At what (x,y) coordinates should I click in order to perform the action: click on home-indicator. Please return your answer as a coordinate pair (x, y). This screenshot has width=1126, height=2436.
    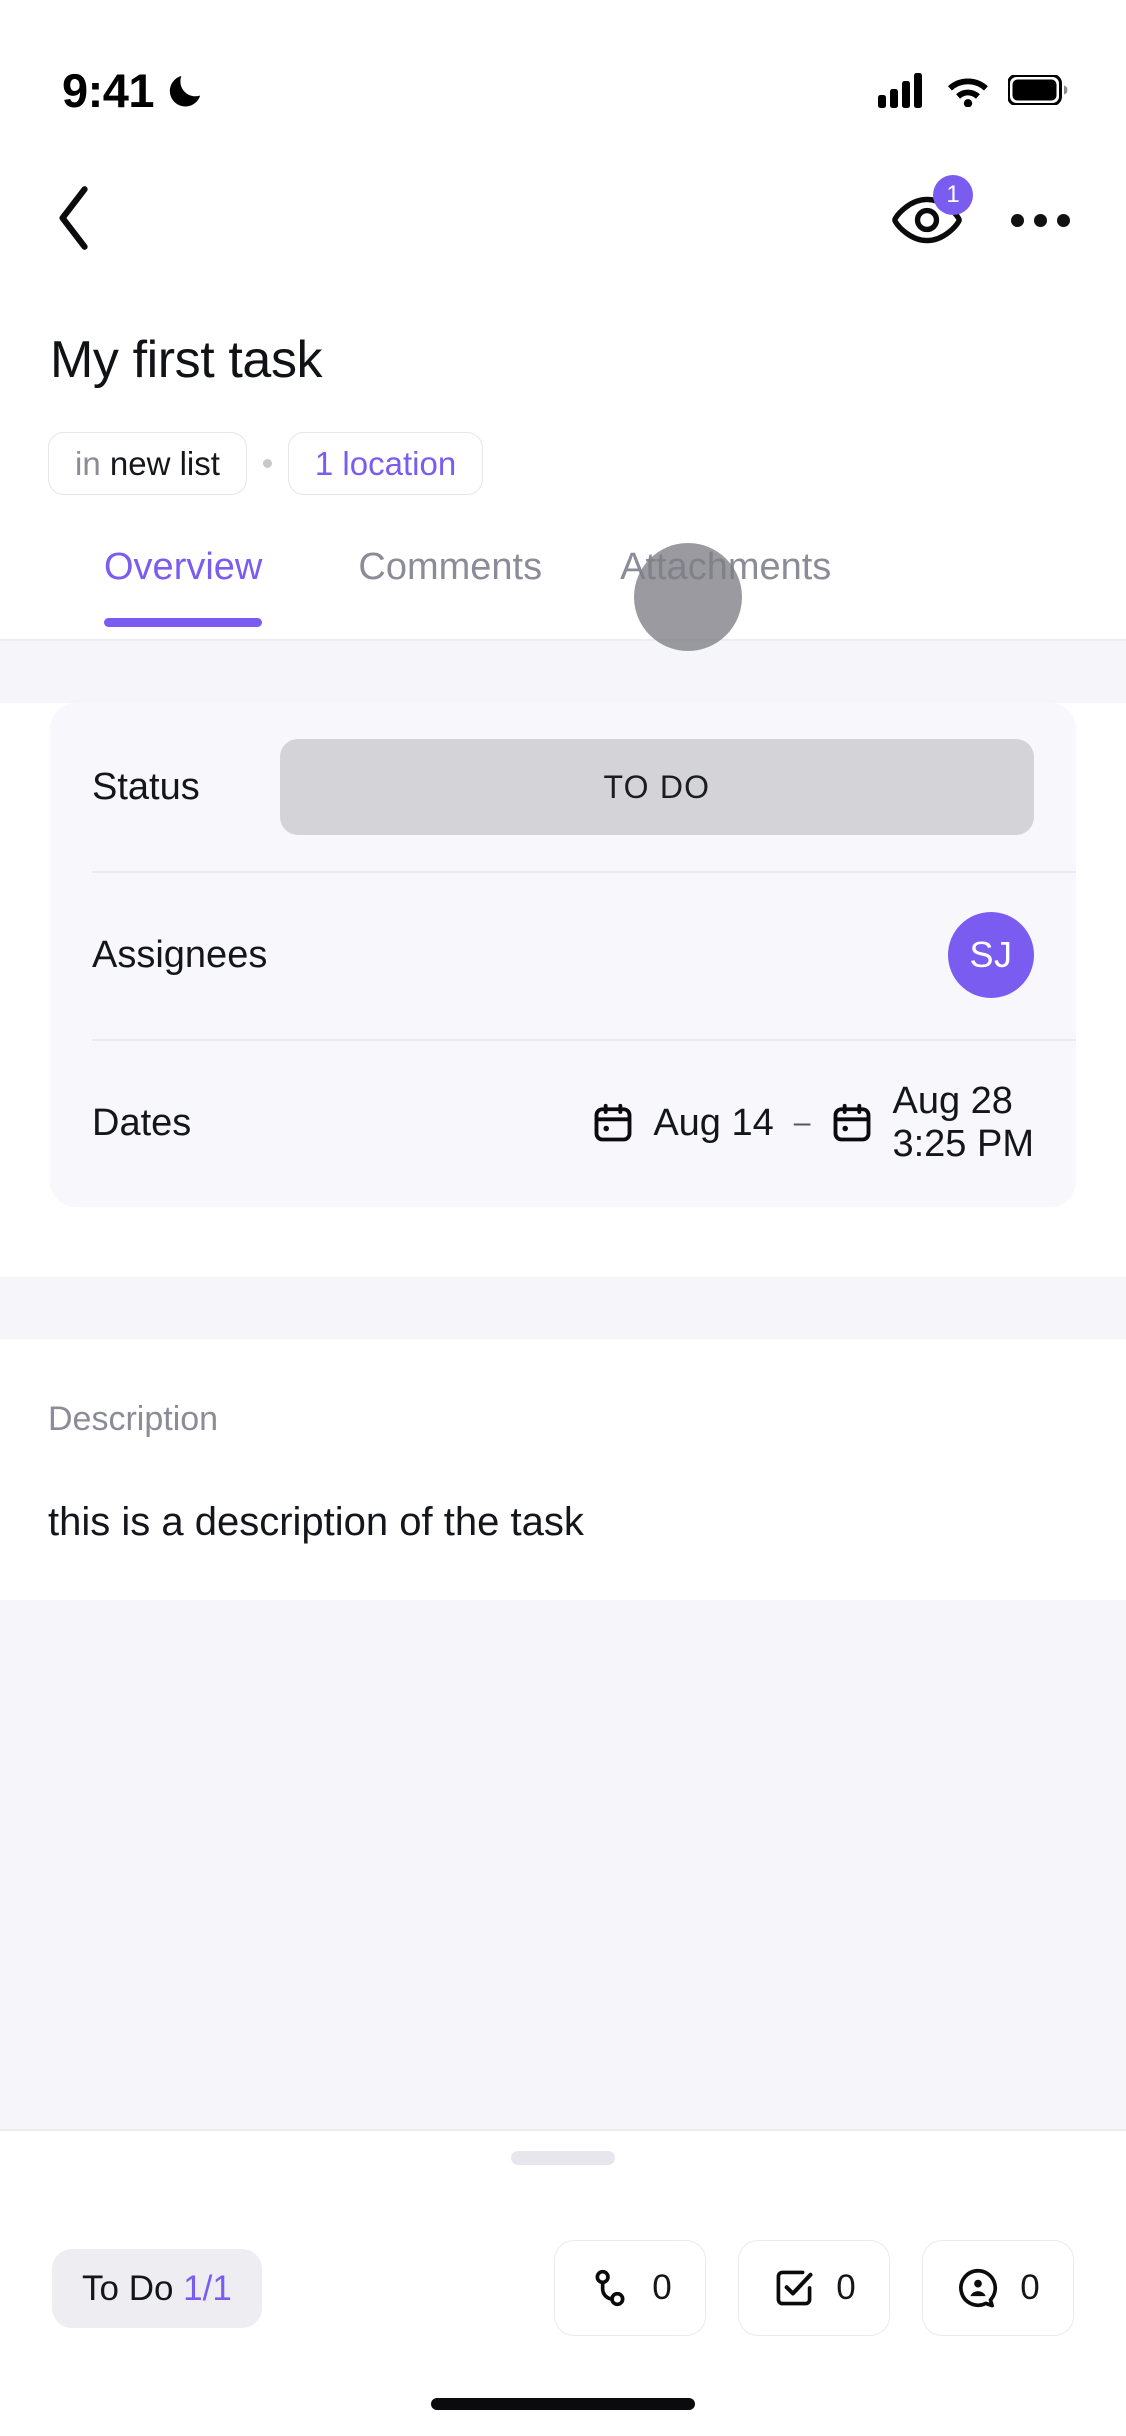
    Looking at the image, I should click on (563, 2404).